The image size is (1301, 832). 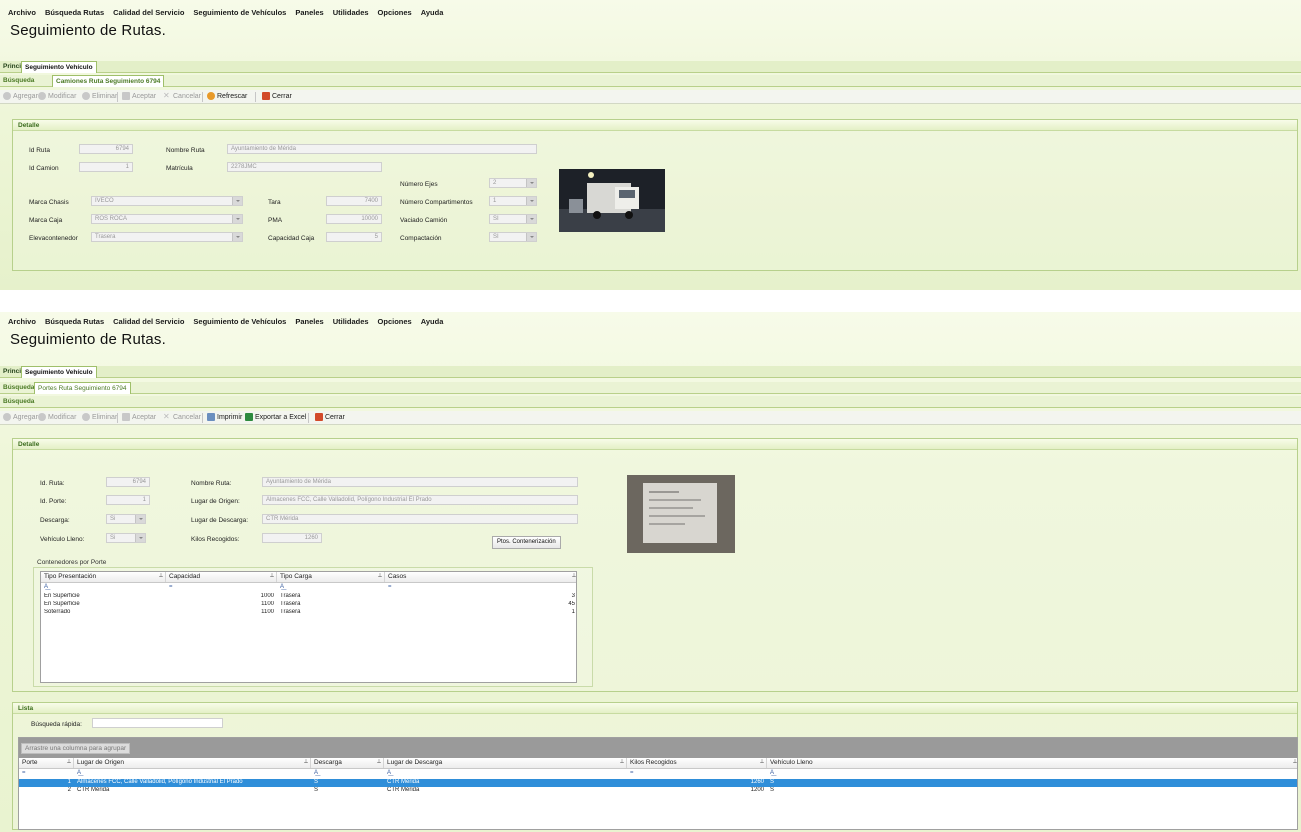 What do you see at coordinates (395, 323) in the screenshot?
I see `menu-opciones: Opciones` at bounding box center [395, 323].